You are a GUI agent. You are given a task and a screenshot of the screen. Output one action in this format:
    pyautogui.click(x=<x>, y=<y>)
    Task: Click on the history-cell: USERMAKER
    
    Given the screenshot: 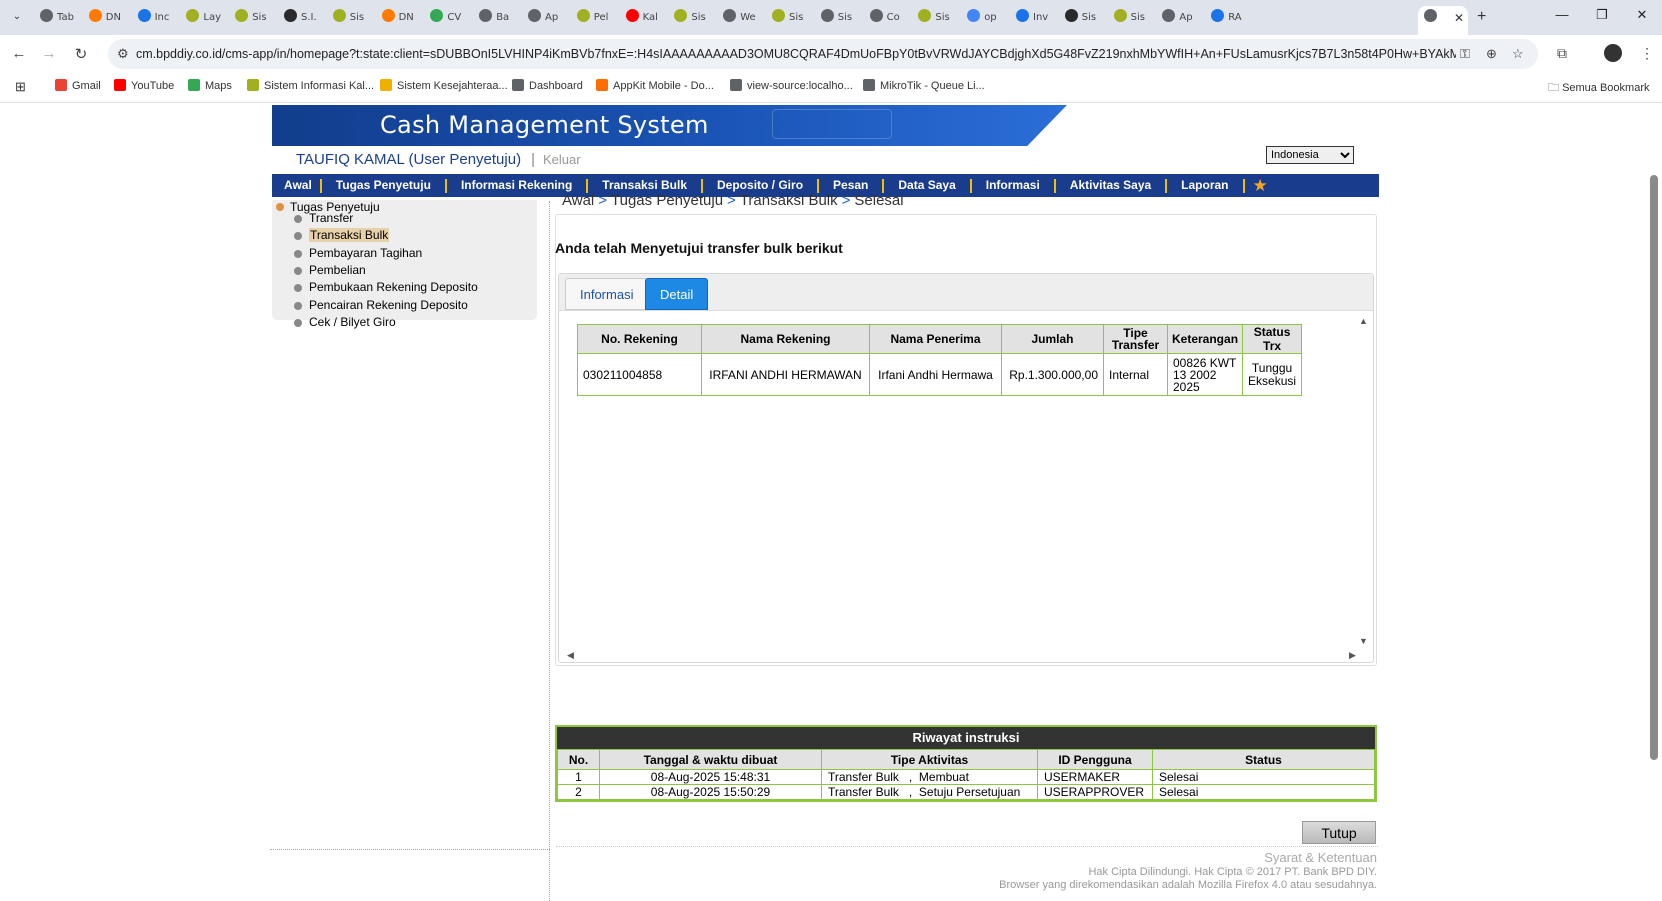 What is the action you would take?
    pyautogui.click(x=1095, y=777)
    